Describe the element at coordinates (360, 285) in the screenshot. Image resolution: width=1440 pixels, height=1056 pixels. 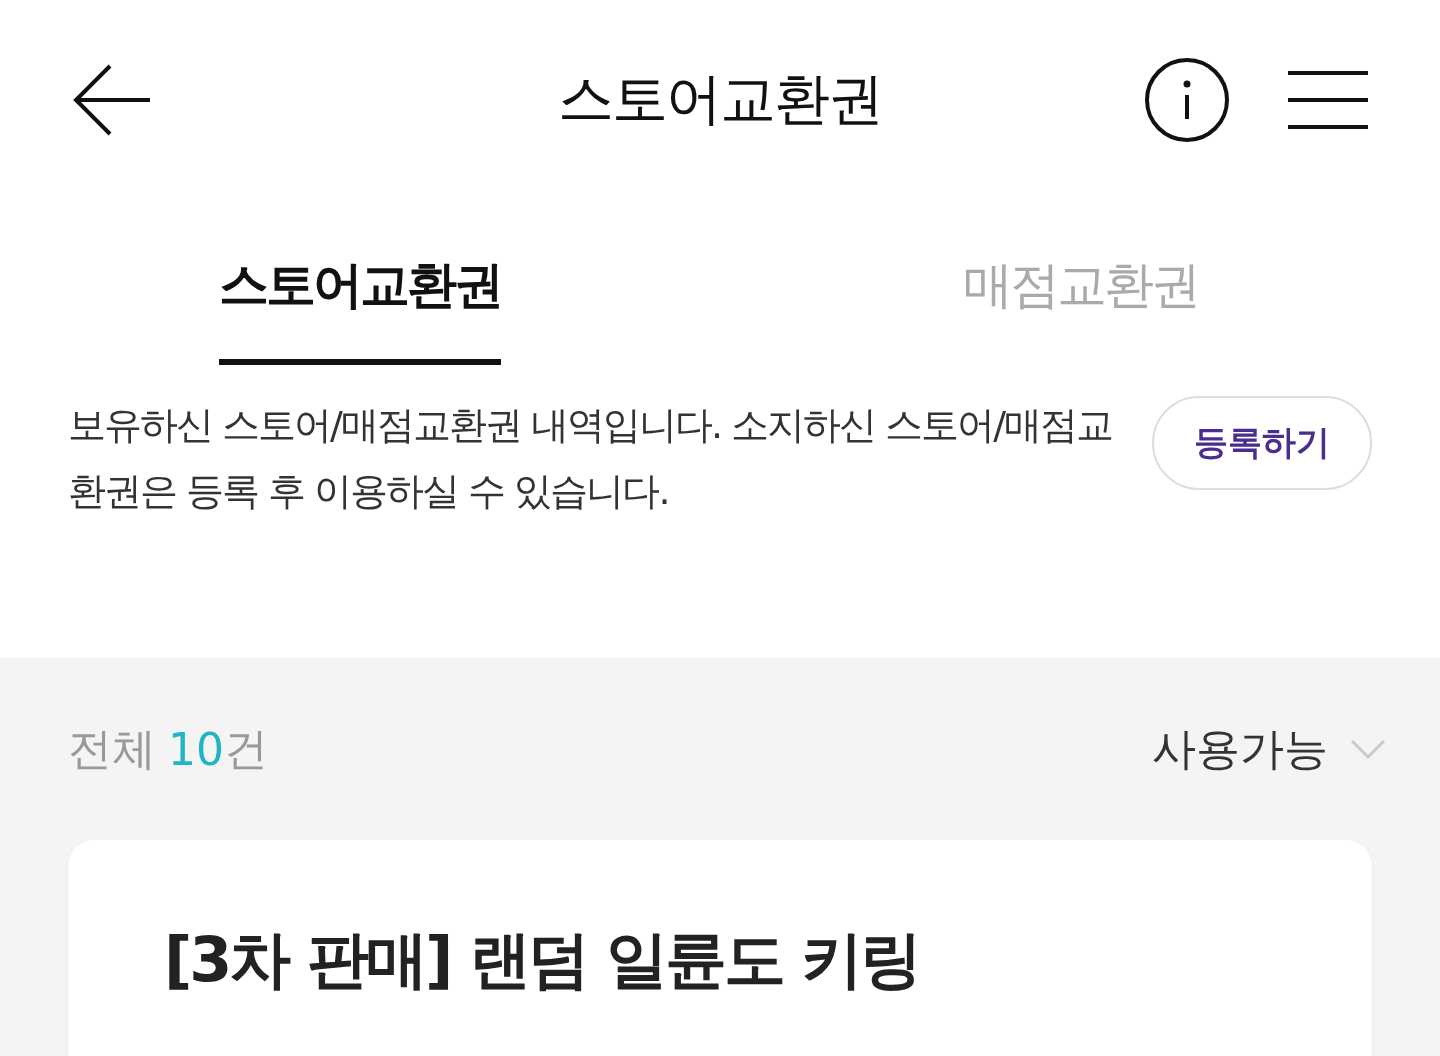
I see `tab: 스토어교환권` at that location.